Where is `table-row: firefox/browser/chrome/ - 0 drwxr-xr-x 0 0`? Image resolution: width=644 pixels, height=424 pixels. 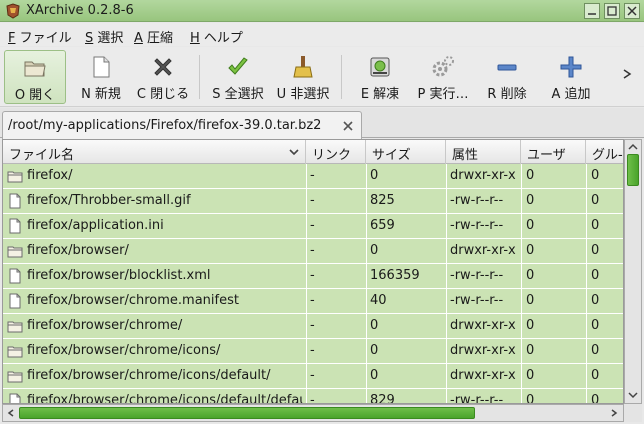
table-row: firefox/browser/chrome/ - 0 drwxr-xr-x 0 0 is located at coordinates (313, 326).